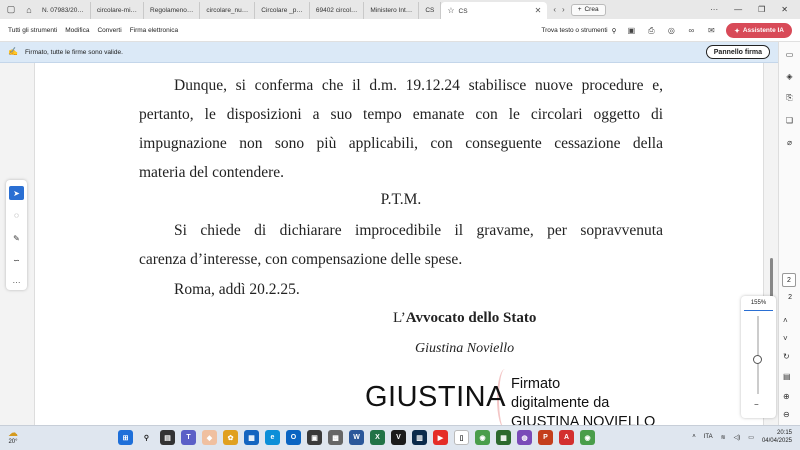 The image size is (800, 450). Describe the element at coordinates (691, 31) in the screenshot. I see `link-icon: ∞` at that location.